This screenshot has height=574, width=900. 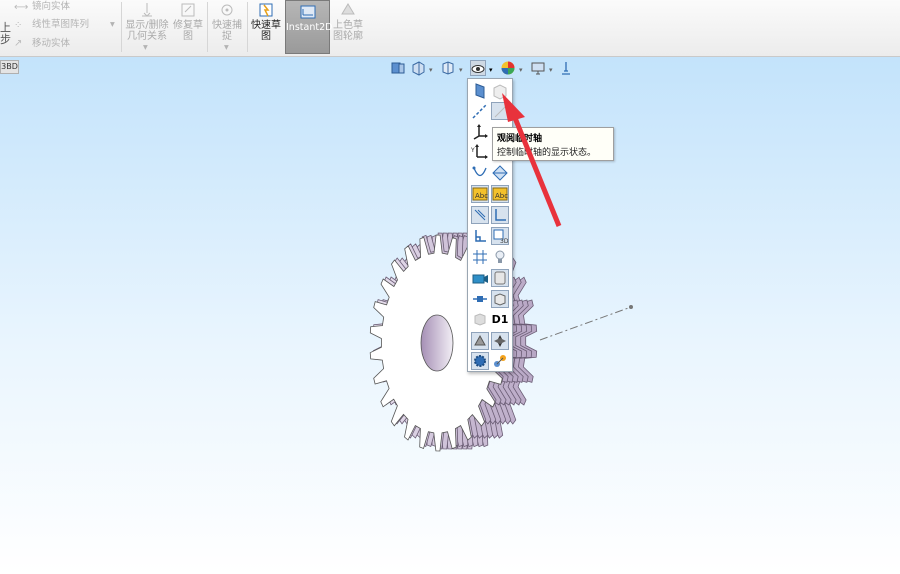 I want to click on tooltip-description: 控制临时轴的显示状态。, so click(x=547, y=153).